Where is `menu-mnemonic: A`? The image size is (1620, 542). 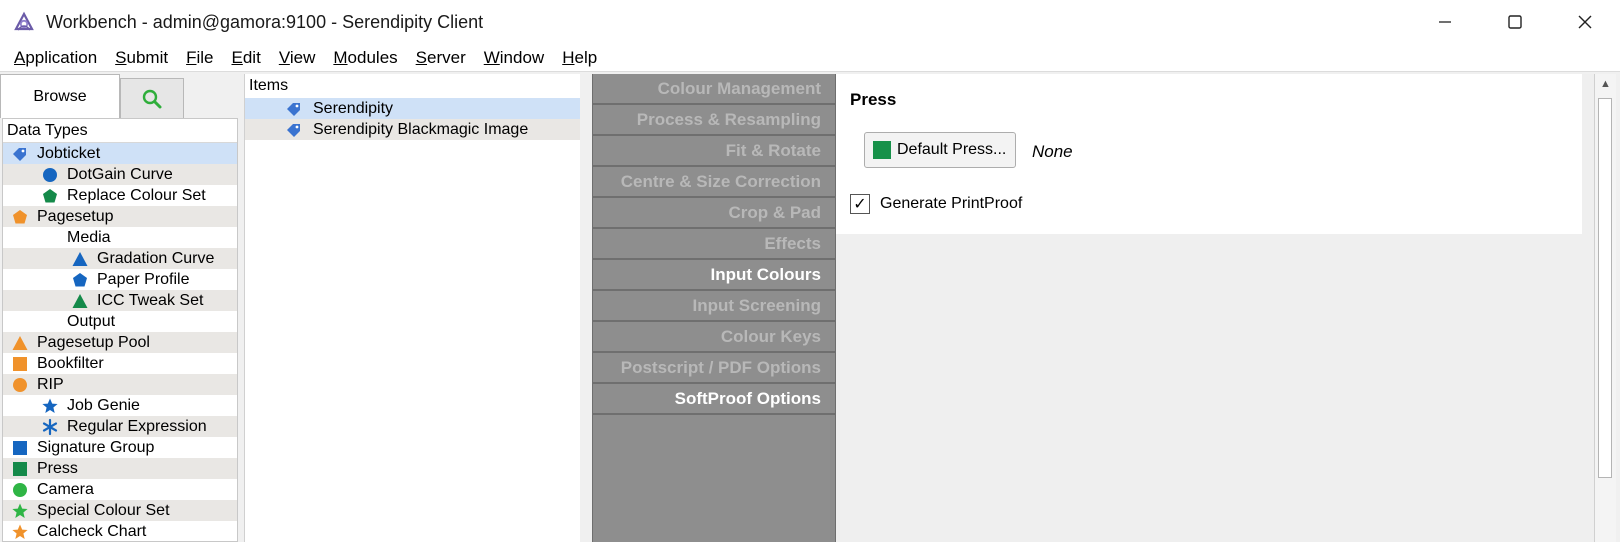
menu-mnemonic: A is located at coordinates (20, 57).